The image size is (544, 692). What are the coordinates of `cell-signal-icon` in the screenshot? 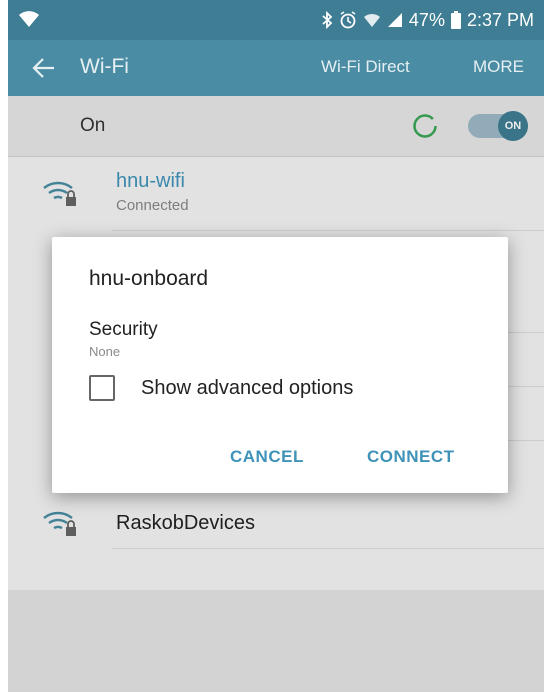 It's located at (395, 20).